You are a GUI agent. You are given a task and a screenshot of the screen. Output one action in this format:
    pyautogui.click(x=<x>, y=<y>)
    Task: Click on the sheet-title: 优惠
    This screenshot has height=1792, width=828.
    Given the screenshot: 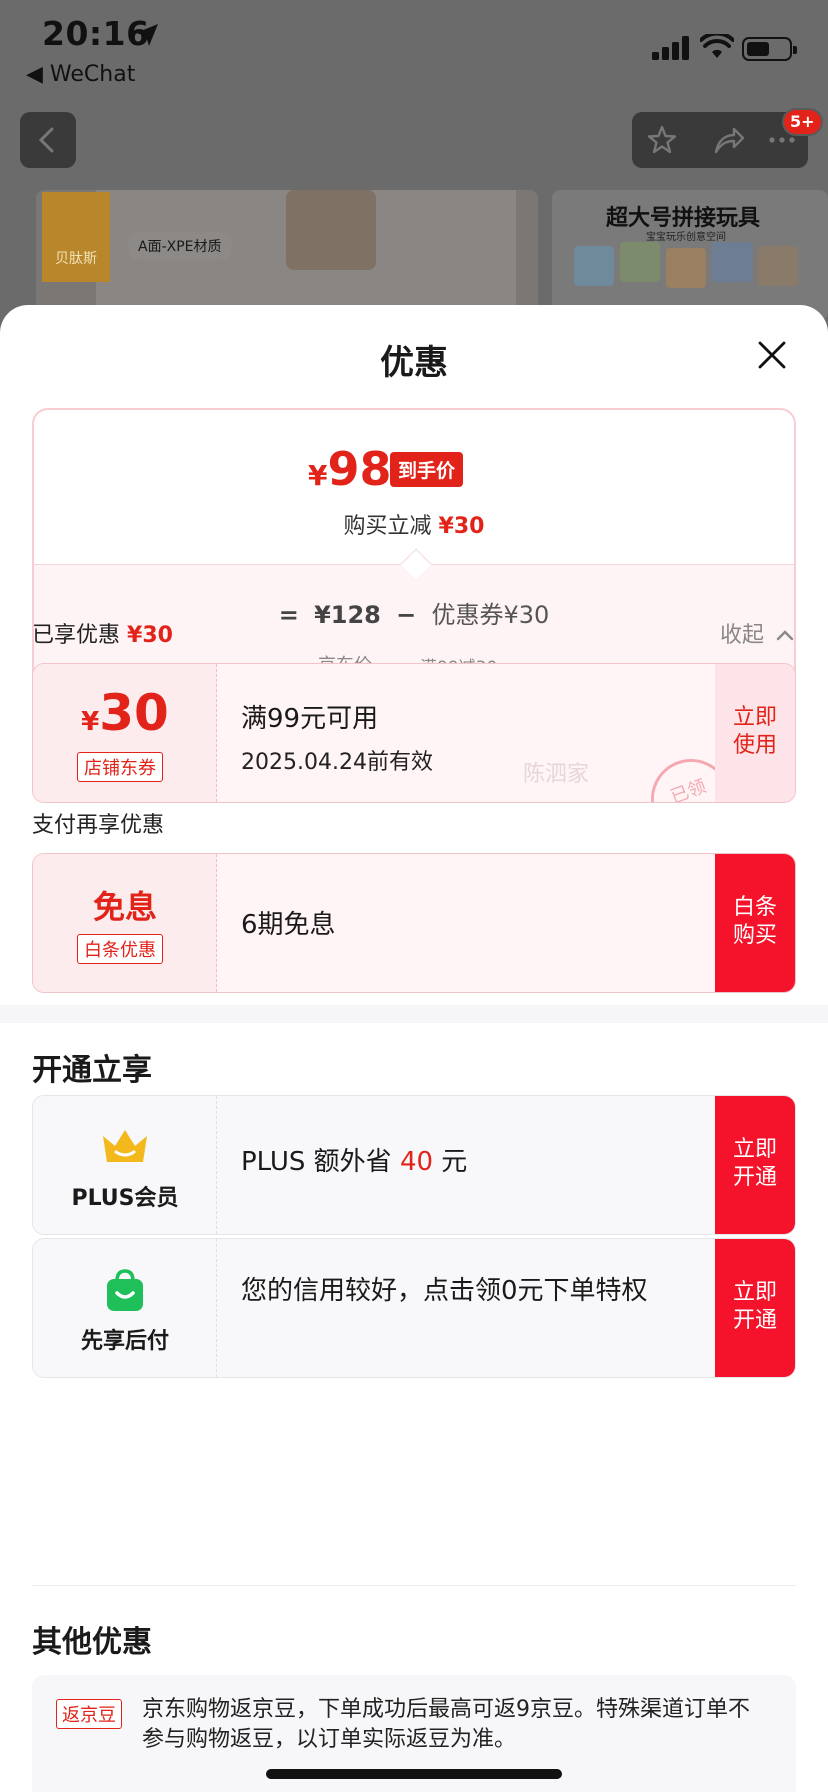 What is the action you would take?
    pyautogui.click(x=414, y=363)
    